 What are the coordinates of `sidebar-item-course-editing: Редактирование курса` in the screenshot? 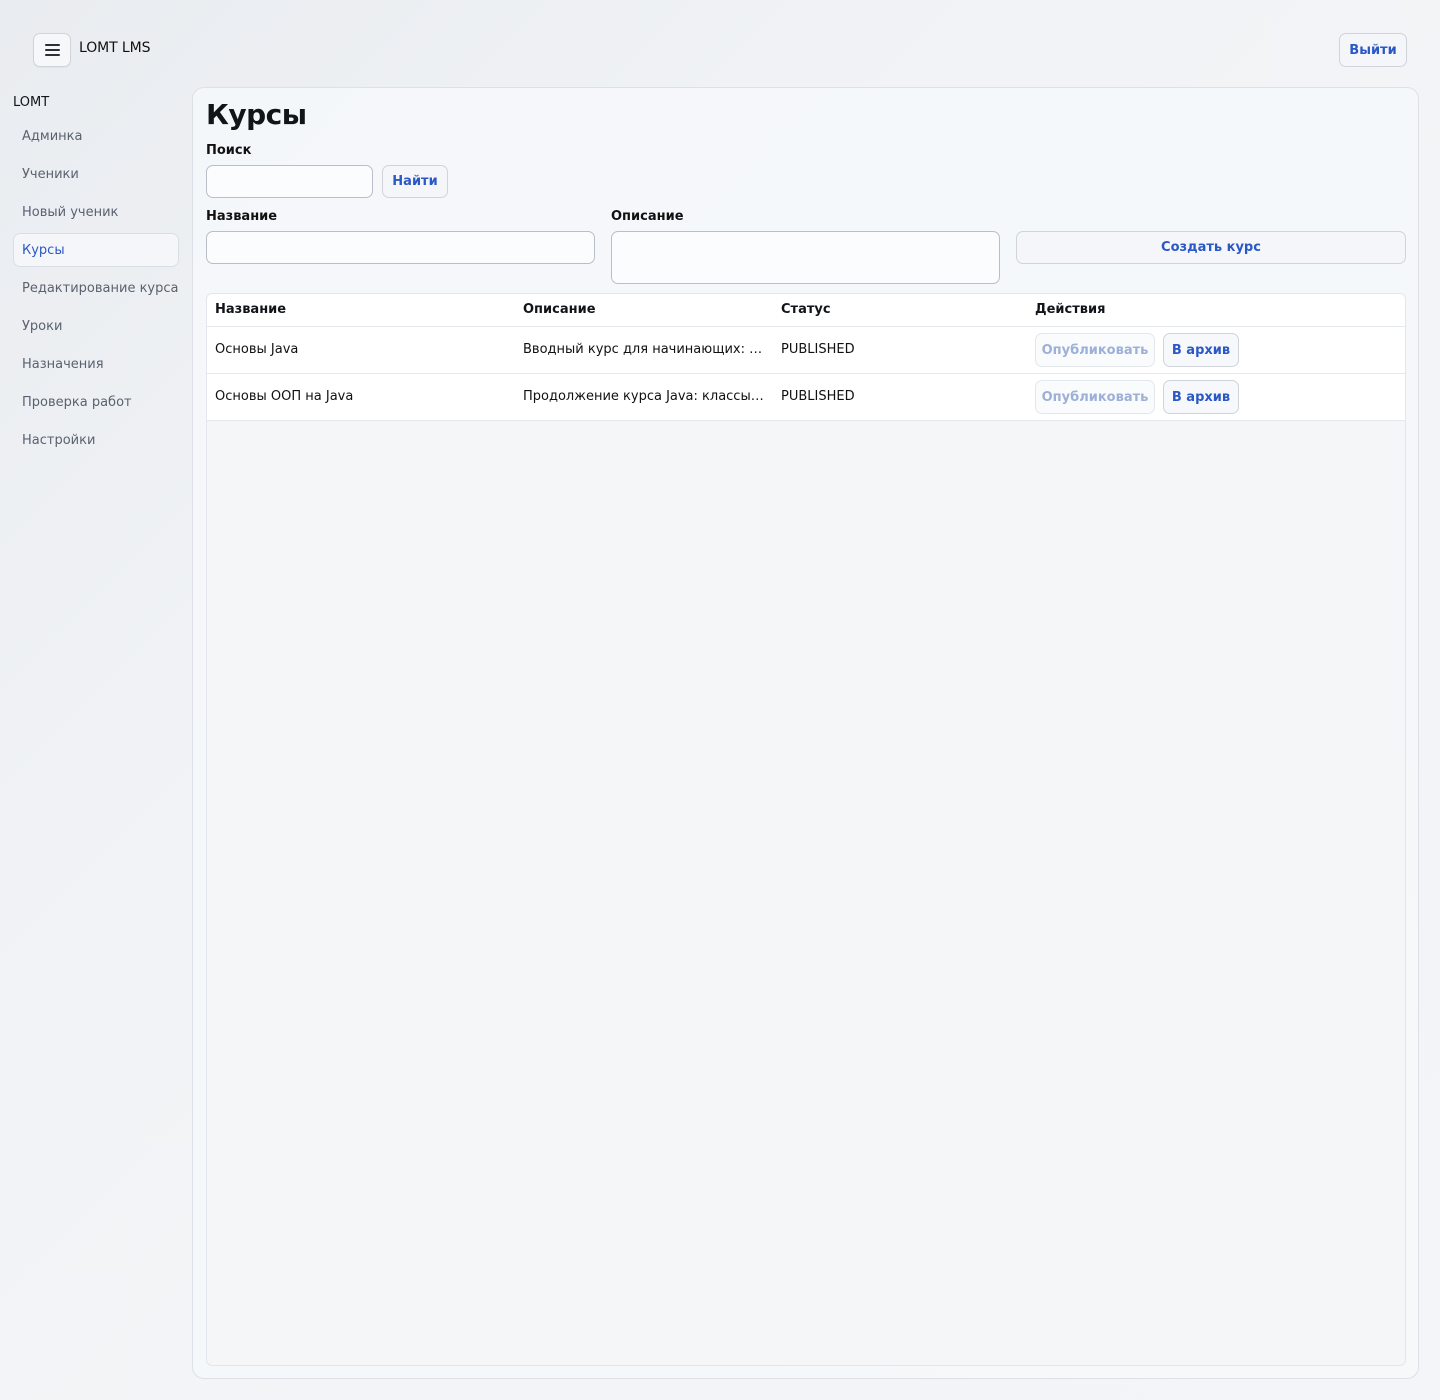 It's located at (96, 288).